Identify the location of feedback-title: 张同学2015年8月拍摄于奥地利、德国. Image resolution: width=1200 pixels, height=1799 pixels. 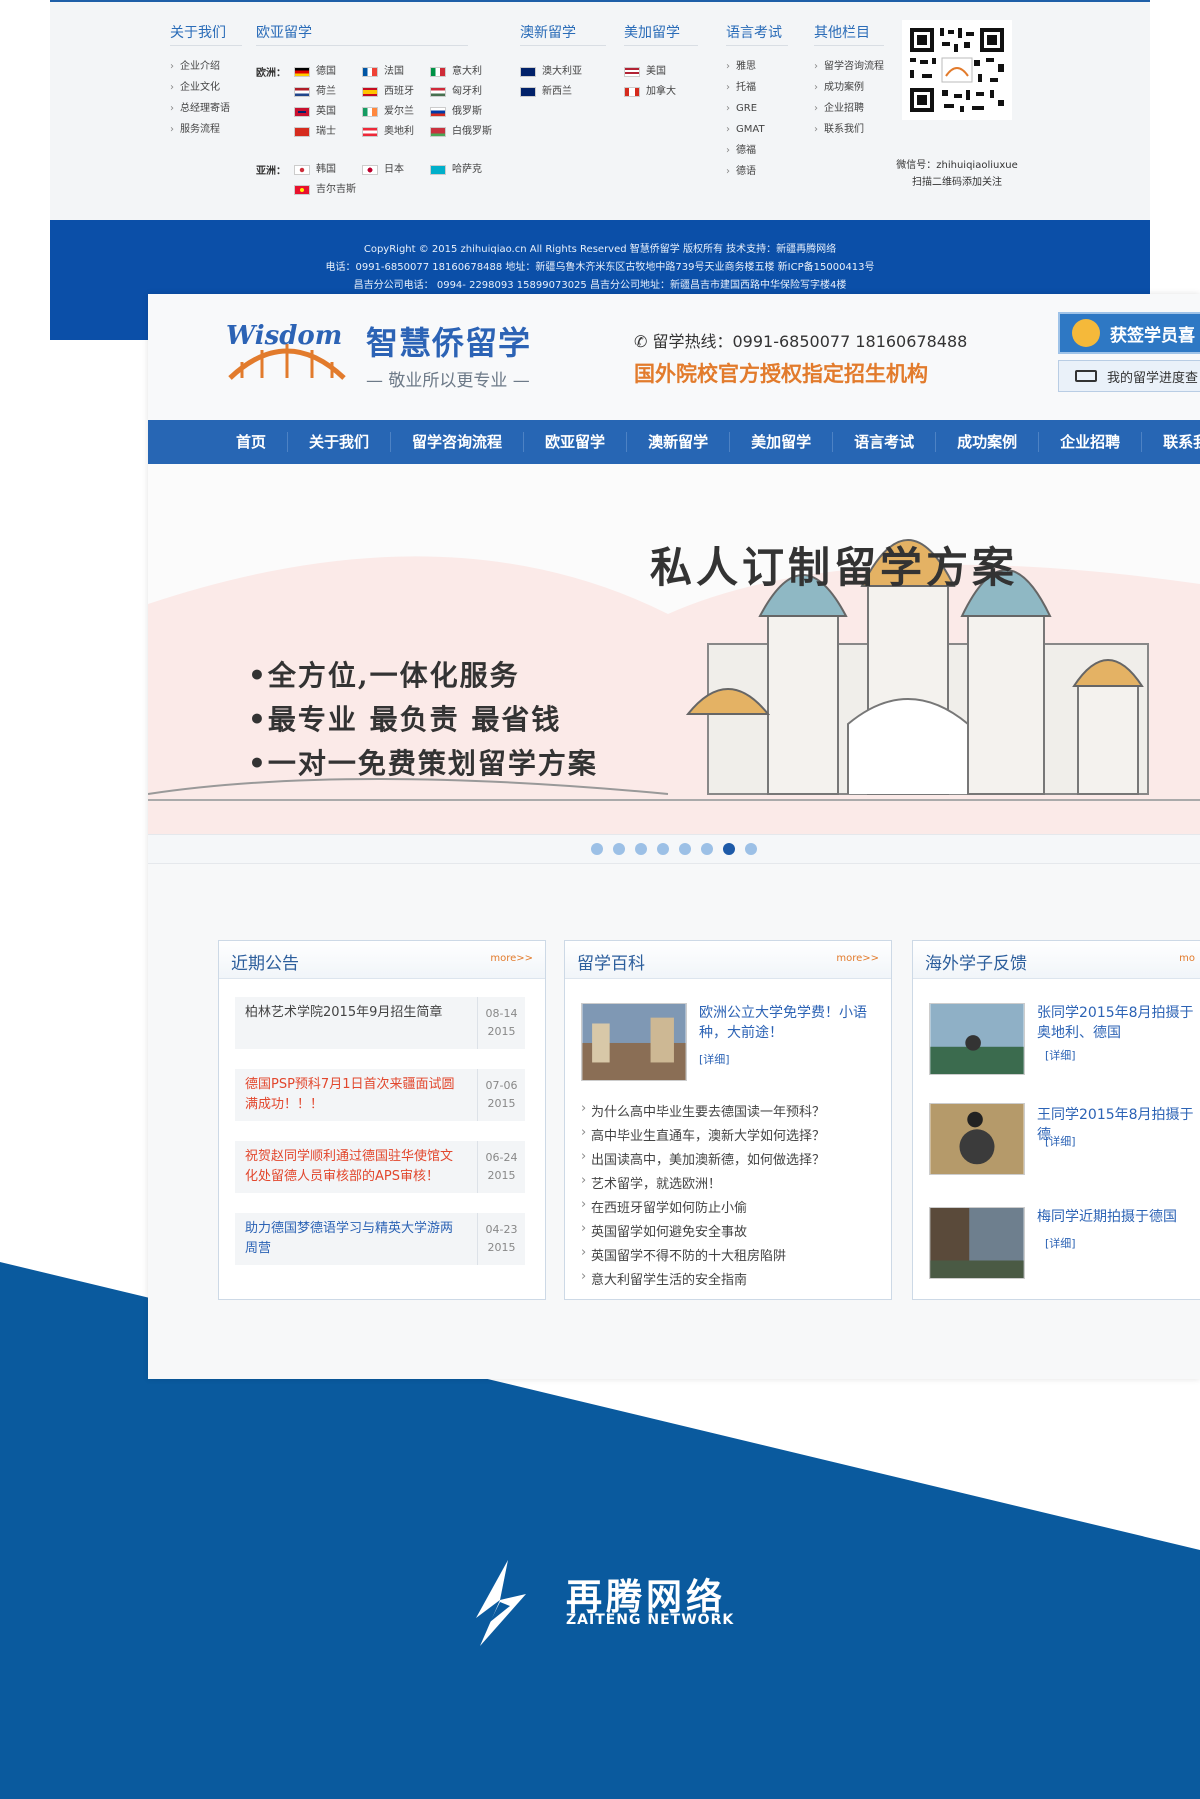
(1118, 1023).